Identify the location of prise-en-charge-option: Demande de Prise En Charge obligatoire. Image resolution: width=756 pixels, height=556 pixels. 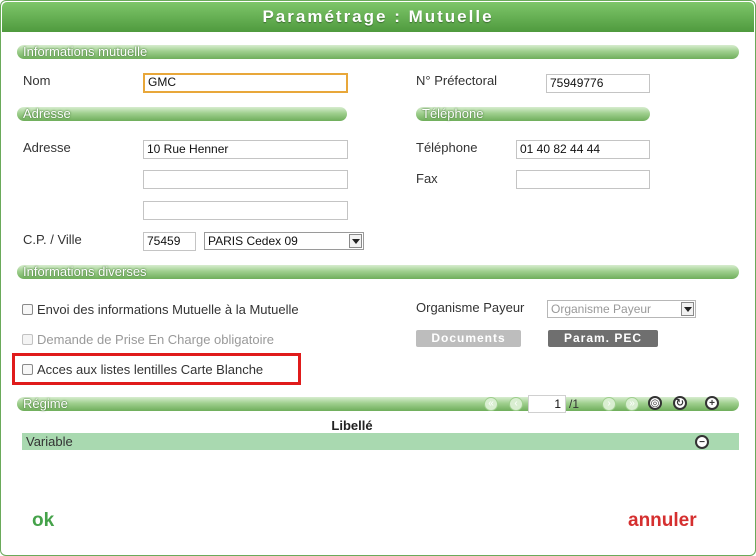
(148, 339).